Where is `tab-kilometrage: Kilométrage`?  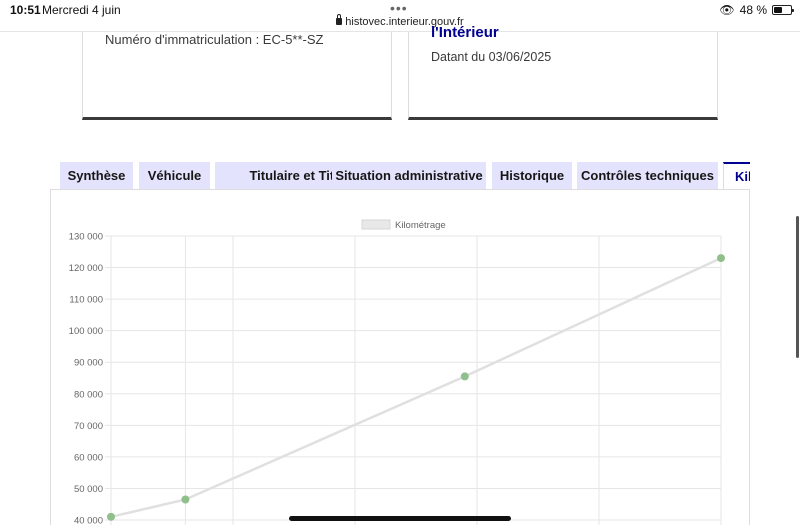 tab-kilometrage: Kilométrage is located at coordinates (736, 175).